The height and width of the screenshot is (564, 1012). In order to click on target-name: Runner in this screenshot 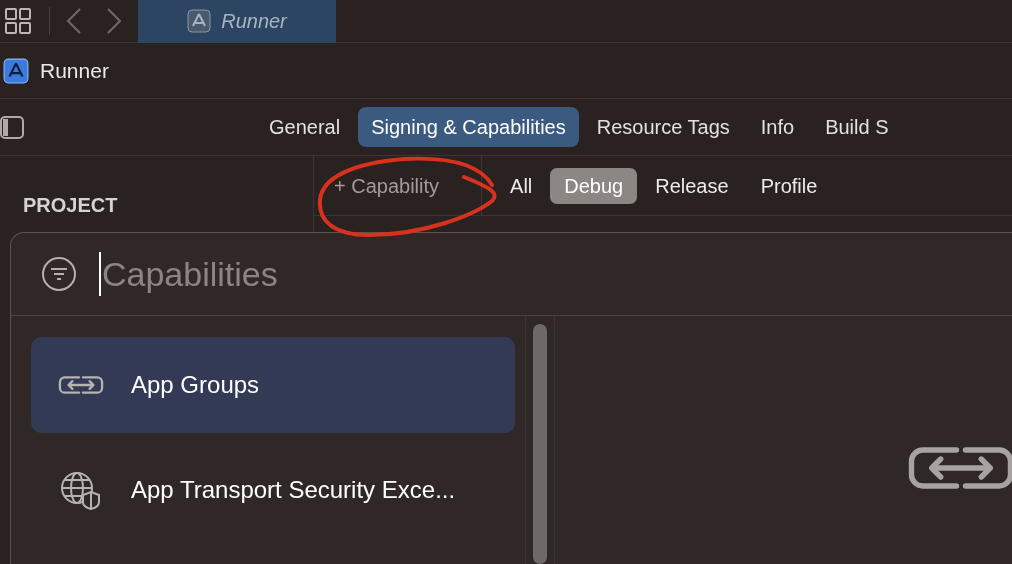, I will do `click(74, 70)`.